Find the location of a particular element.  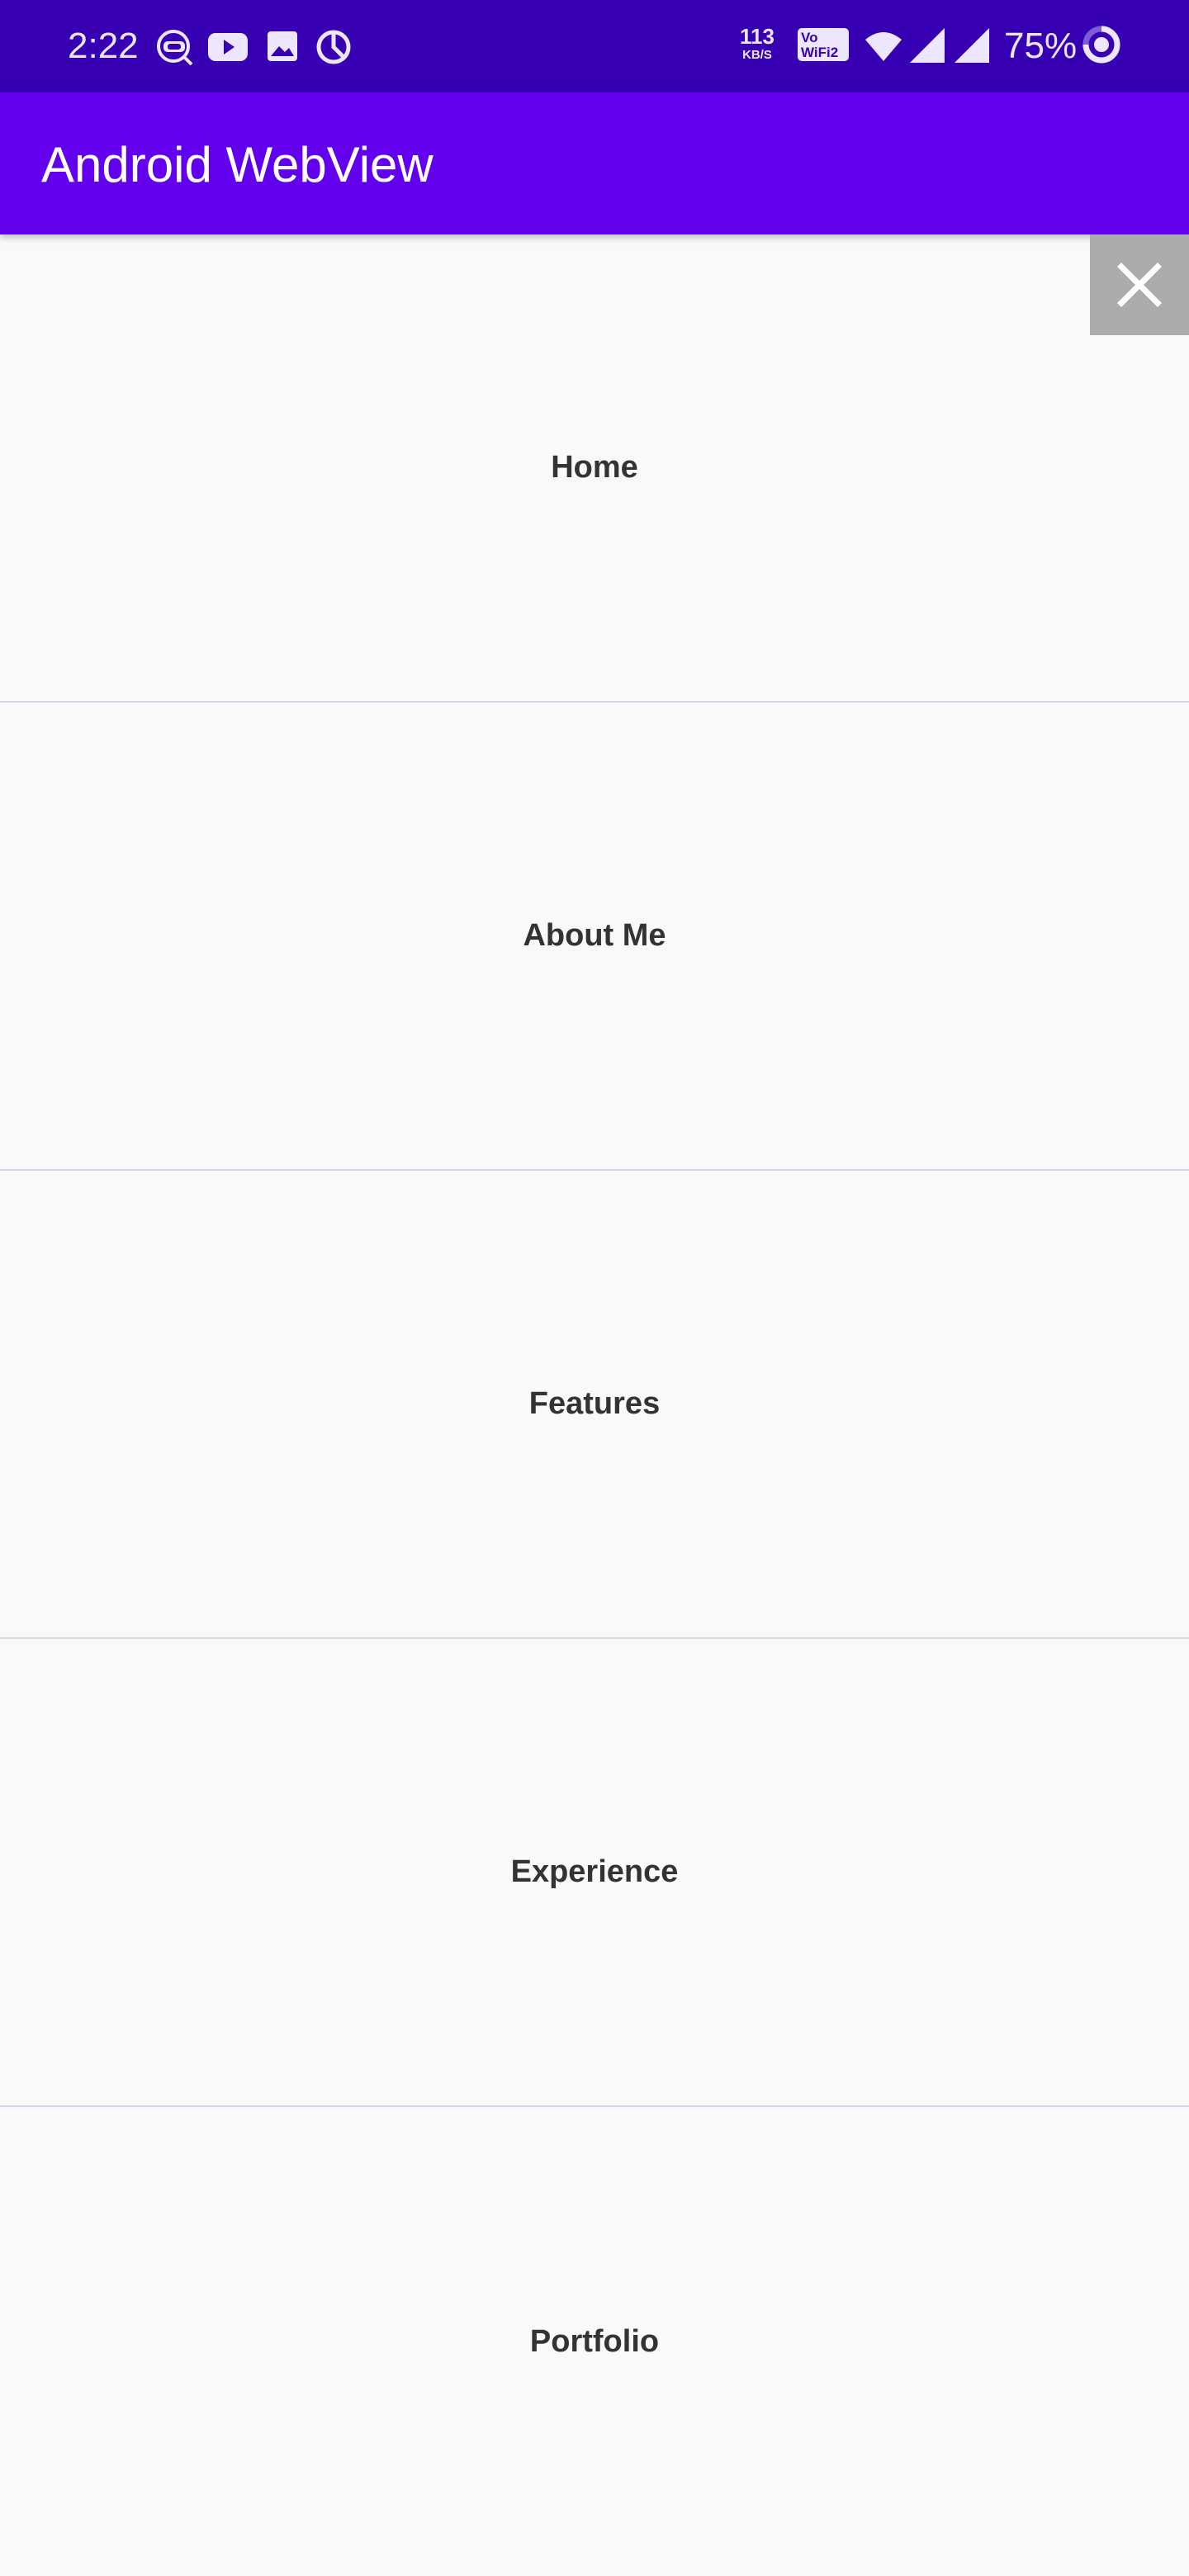

status-bar: 2:22 113 KB/S Vo WiFi2 75% is located at coordinates (594, 46).